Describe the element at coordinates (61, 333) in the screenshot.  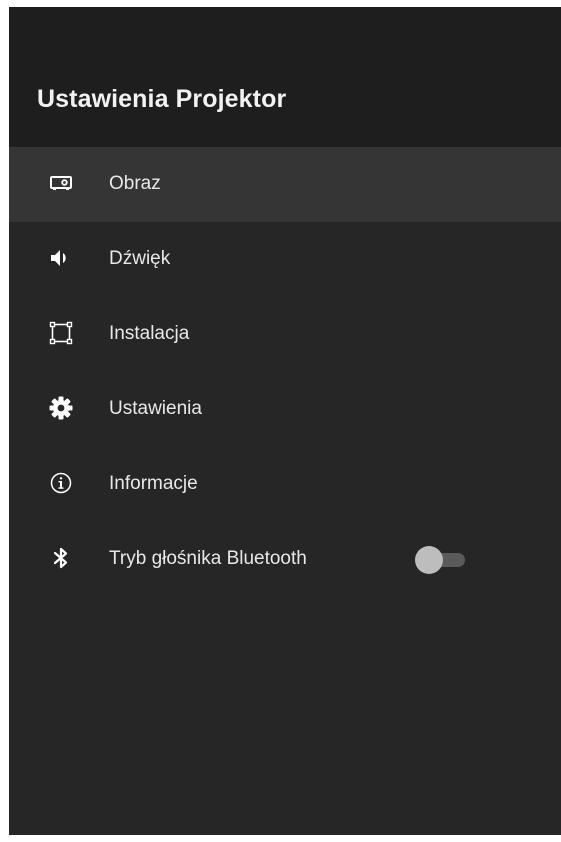
I see `keystone-frame-icon` at that location.